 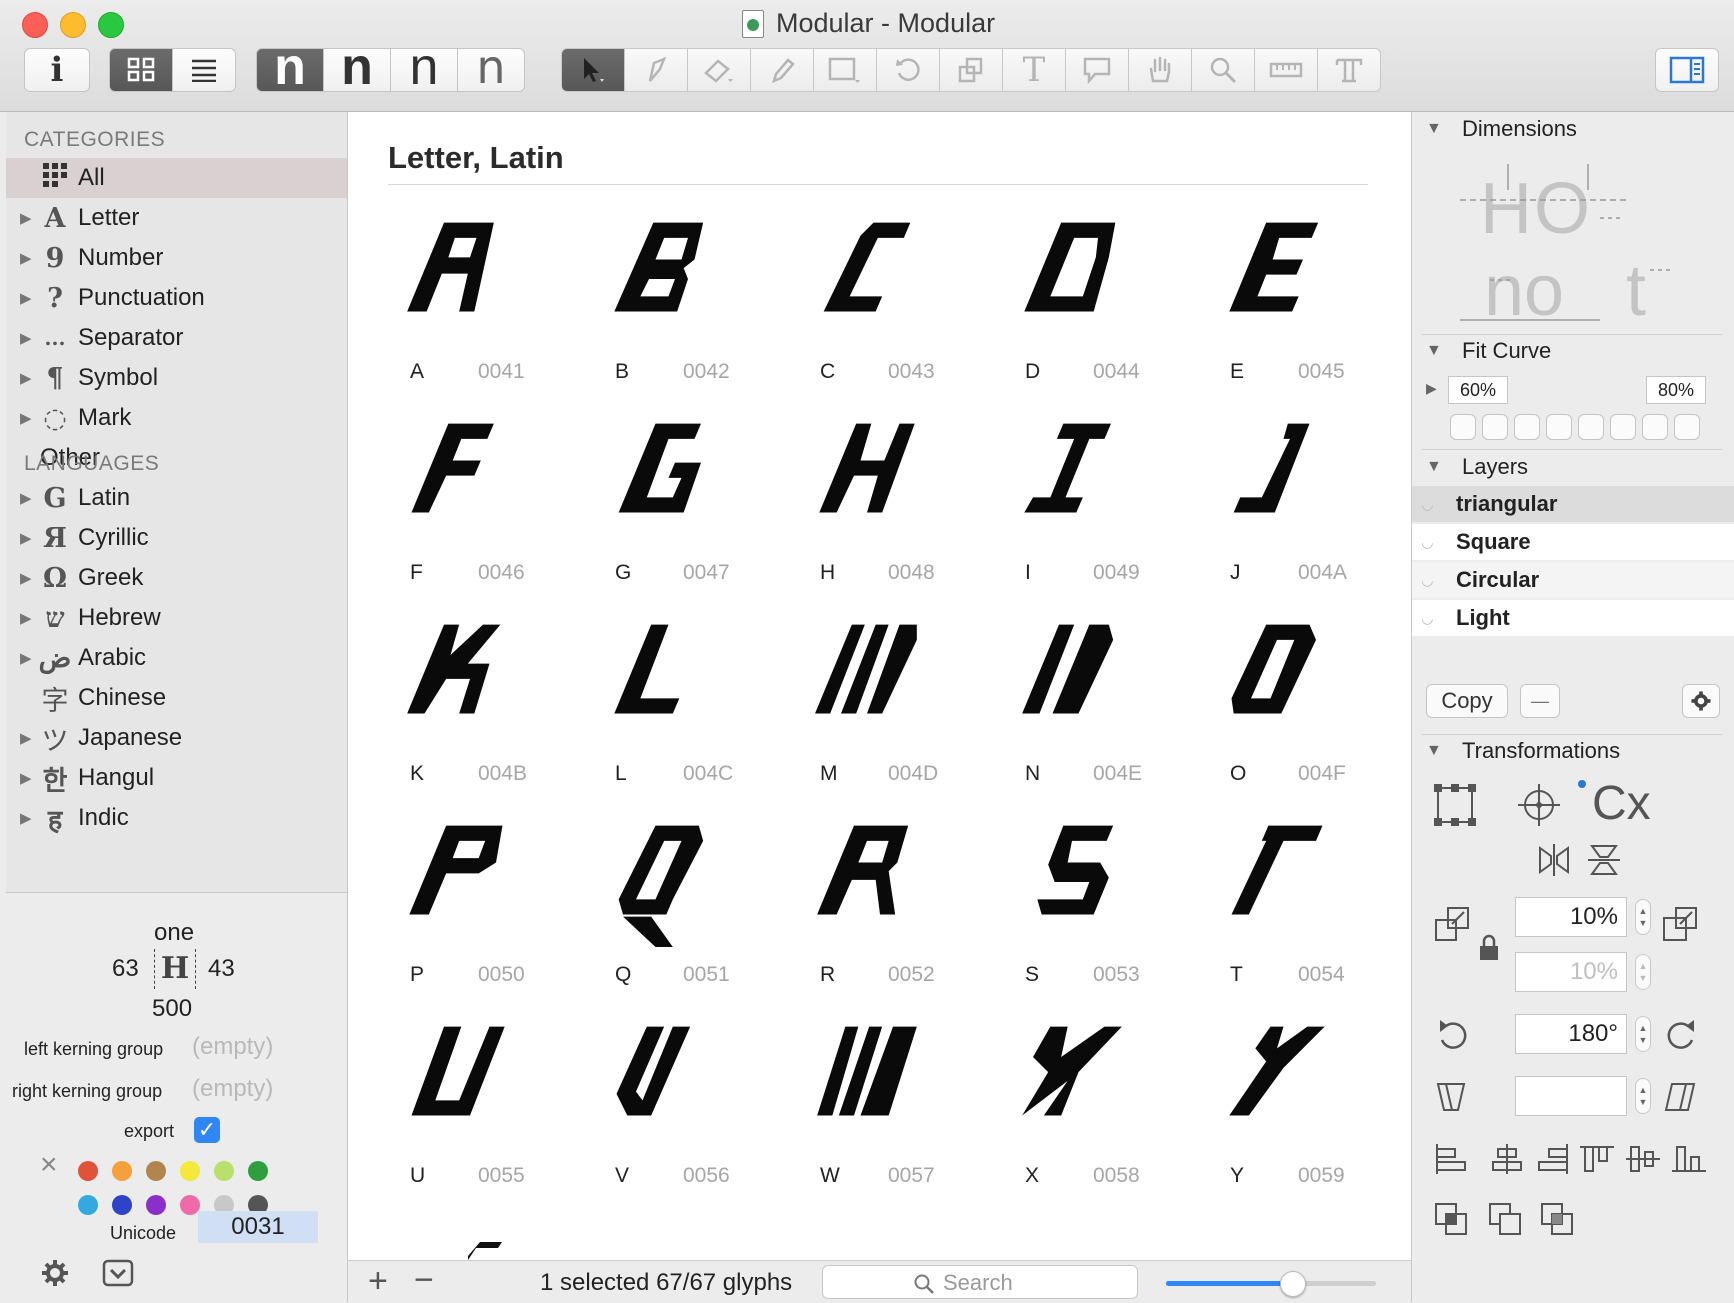 I want to click on glyph-name: one, so click(x=174, y=933).